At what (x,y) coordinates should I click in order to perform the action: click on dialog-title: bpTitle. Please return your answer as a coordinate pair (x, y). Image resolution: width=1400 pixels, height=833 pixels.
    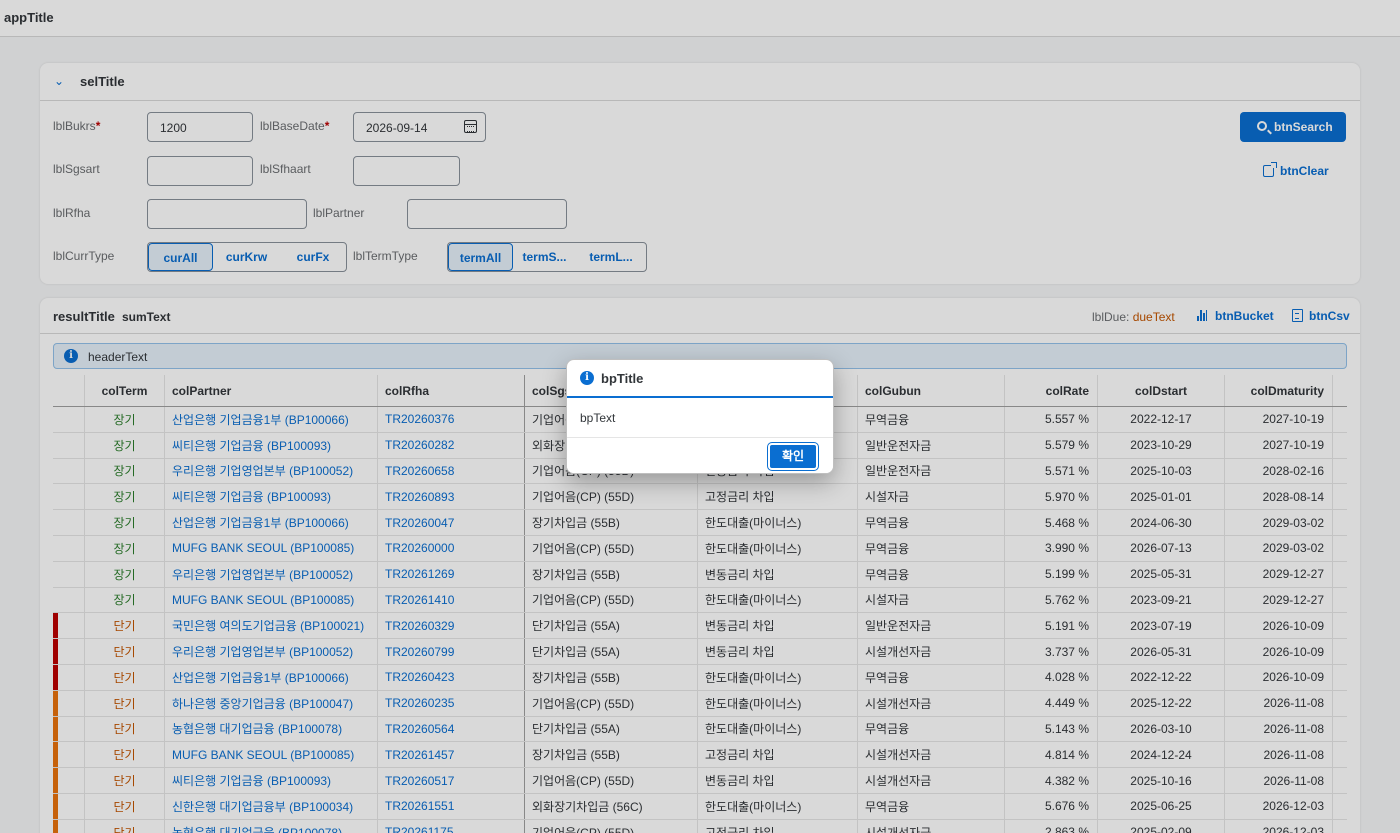
    Looking at the image, I should click on (622, 378).